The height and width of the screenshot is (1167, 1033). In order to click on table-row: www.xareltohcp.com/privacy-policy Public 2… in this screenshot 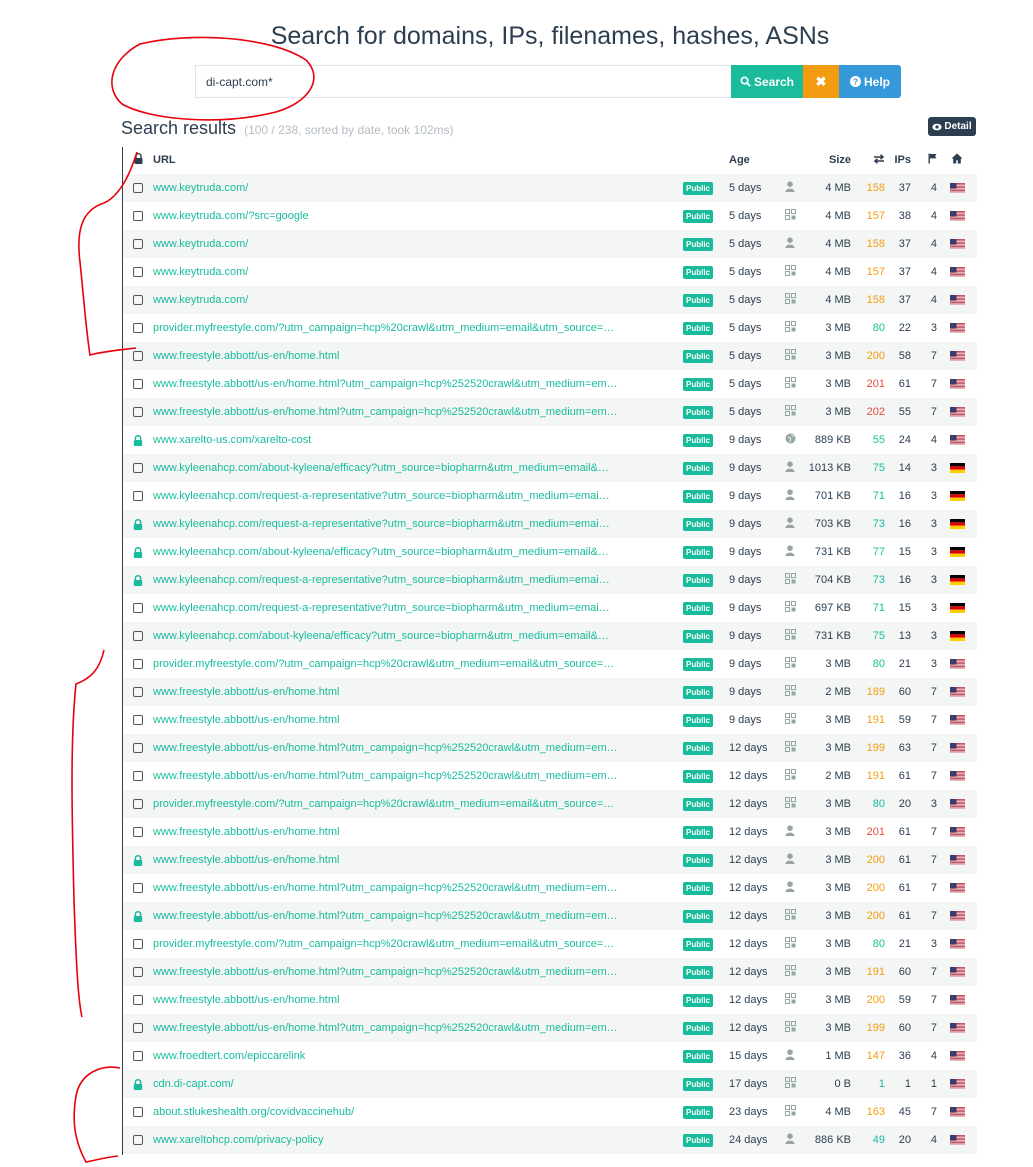, I will do `click(550, 1140)`.